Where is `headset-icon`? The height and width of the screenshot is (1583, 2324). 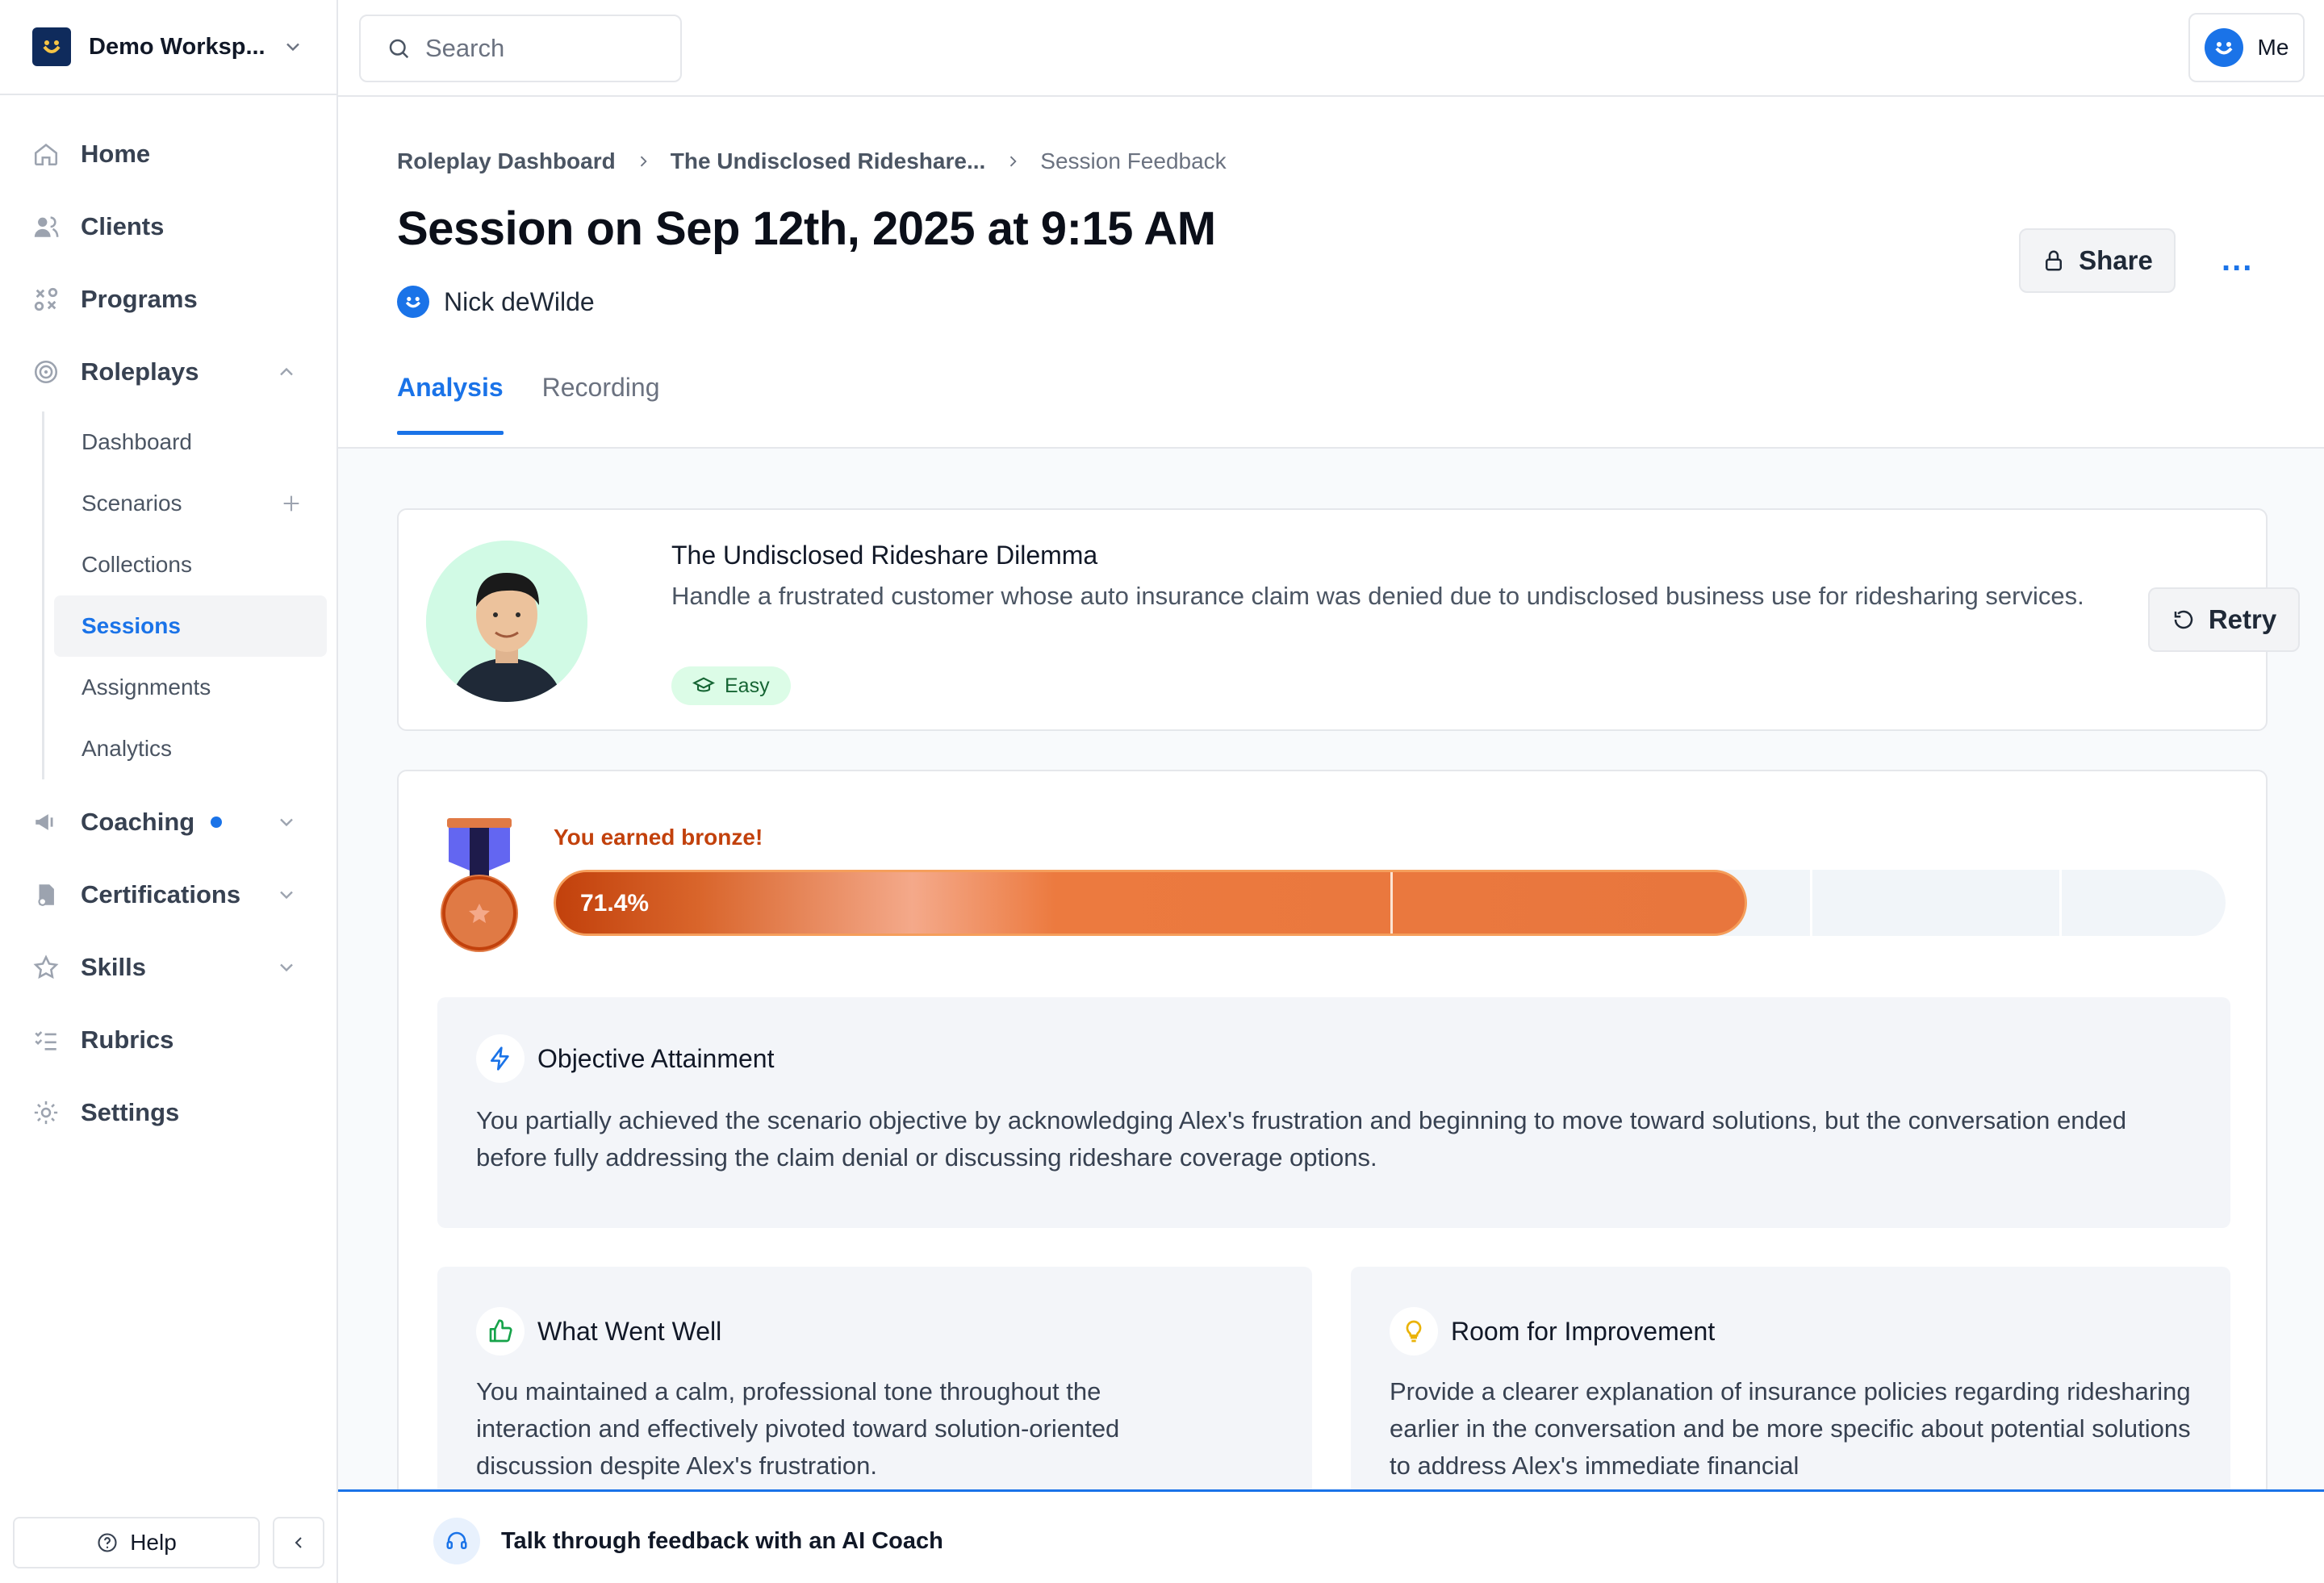
headset-icon is located at coordinates (457, 1541).